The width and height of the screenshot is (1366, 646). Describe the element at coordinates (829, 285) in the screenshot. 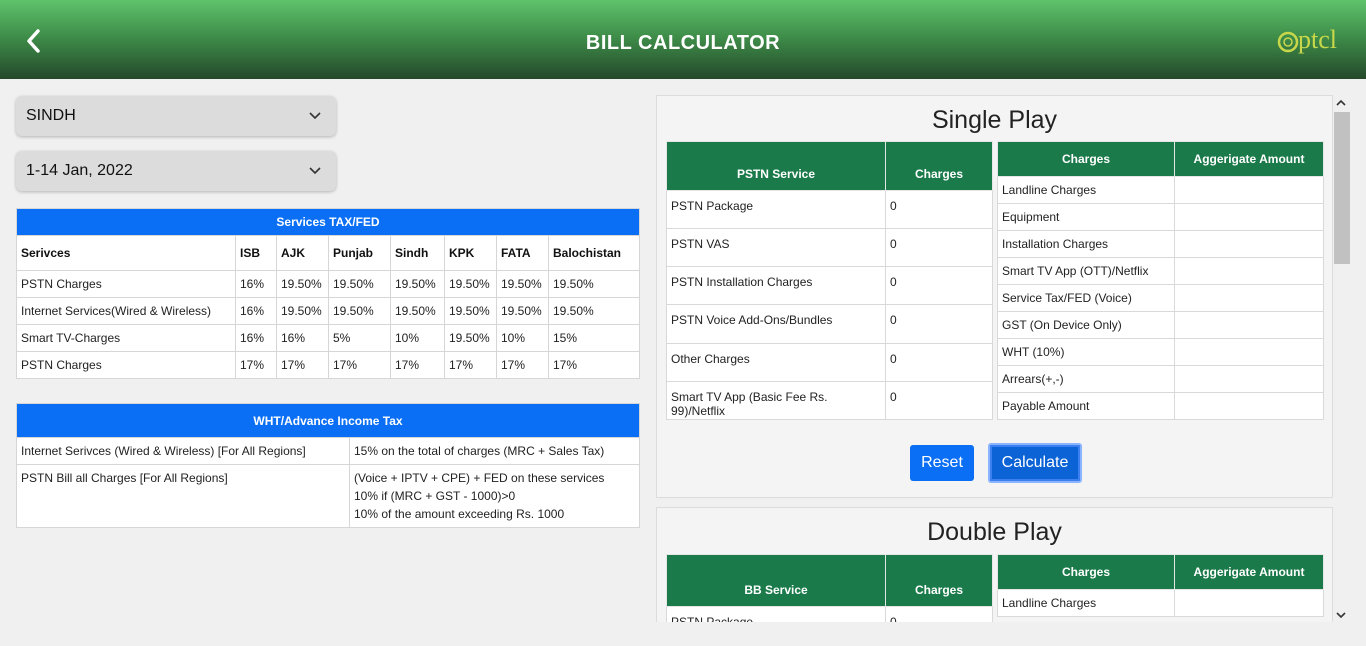

I see `table-row: PSTN Installation Charges 0` at that location.